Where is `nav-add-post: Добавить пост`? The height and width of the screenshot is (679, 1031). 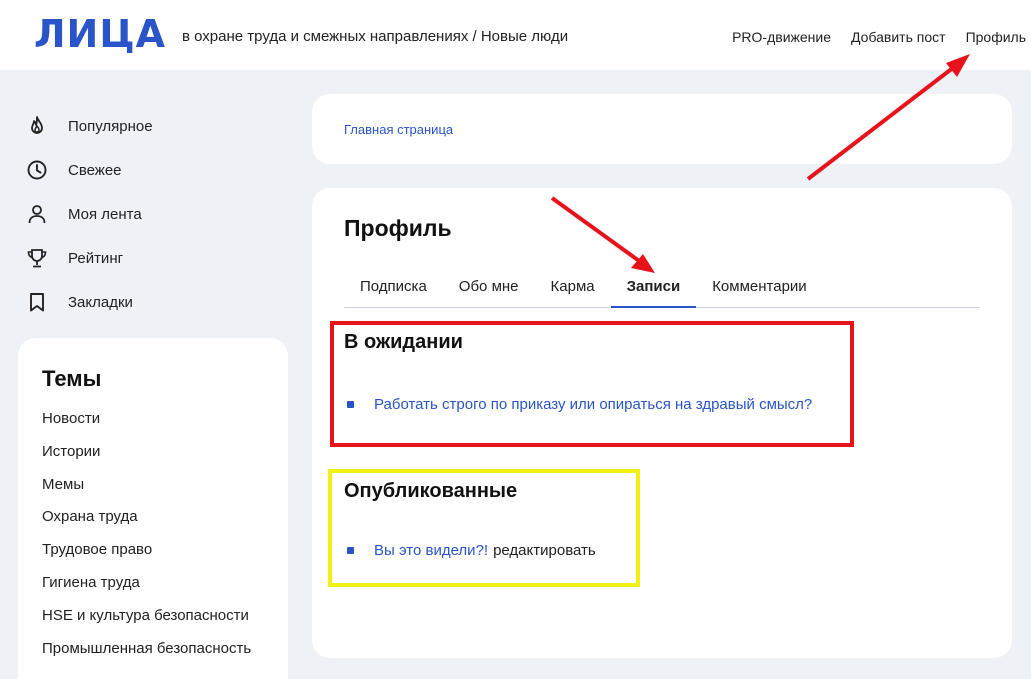 nav-add-post: Добавить пост is located at coordinates (898, 37).